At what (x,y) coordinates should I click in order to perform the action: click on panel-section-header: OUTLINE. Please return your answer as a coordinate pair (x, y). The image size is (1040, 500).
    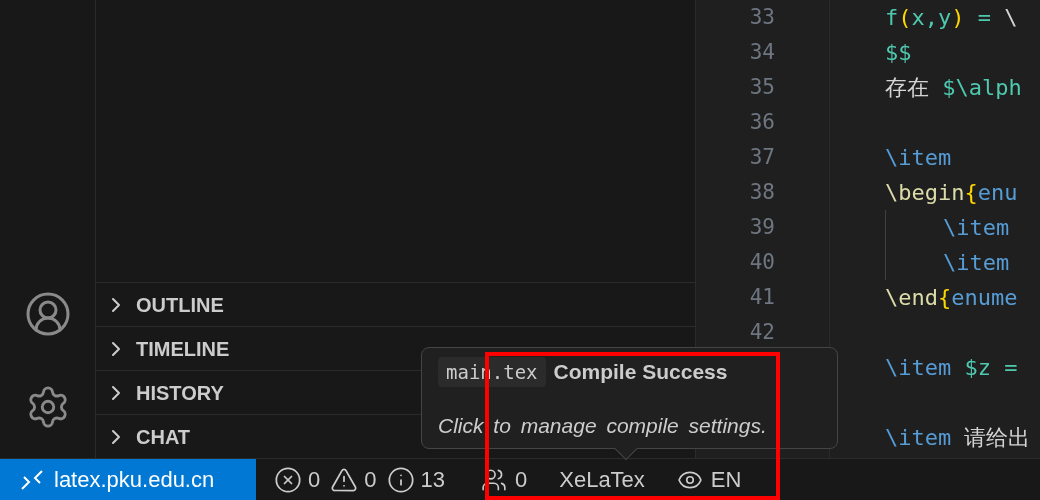
    Looking at the image, I should click on (395, 304).